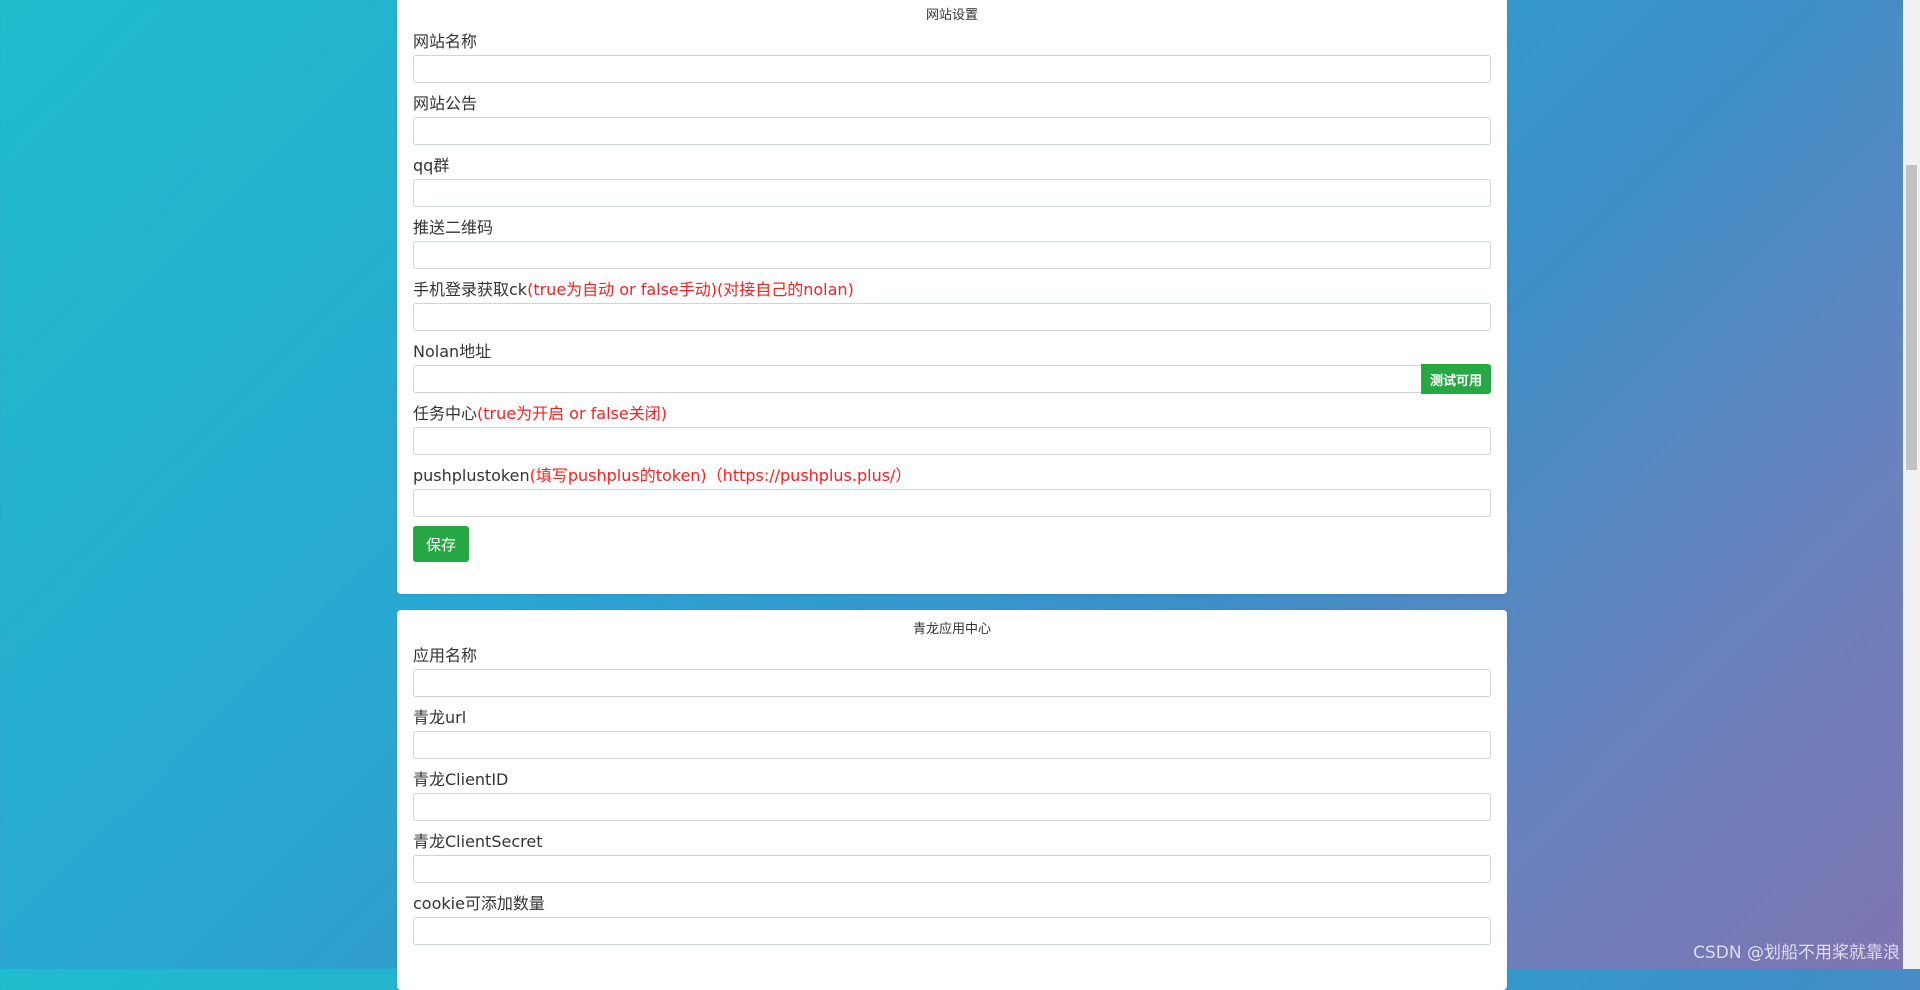 This screenshot has height=990, width=1920. Describe the element at coordinates (952, 807) in the screenshot. I see `qinglong-client-id-input` at that location.